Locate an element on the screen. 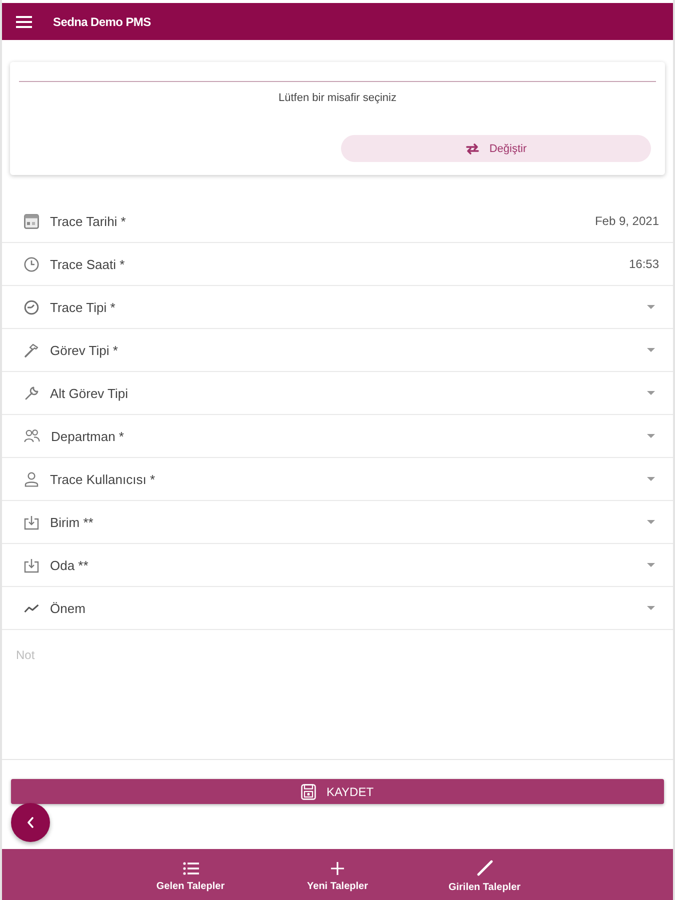 The height and width of the screenshot is (900, 675). trend-line-icon is located at coordinates (31, 608).